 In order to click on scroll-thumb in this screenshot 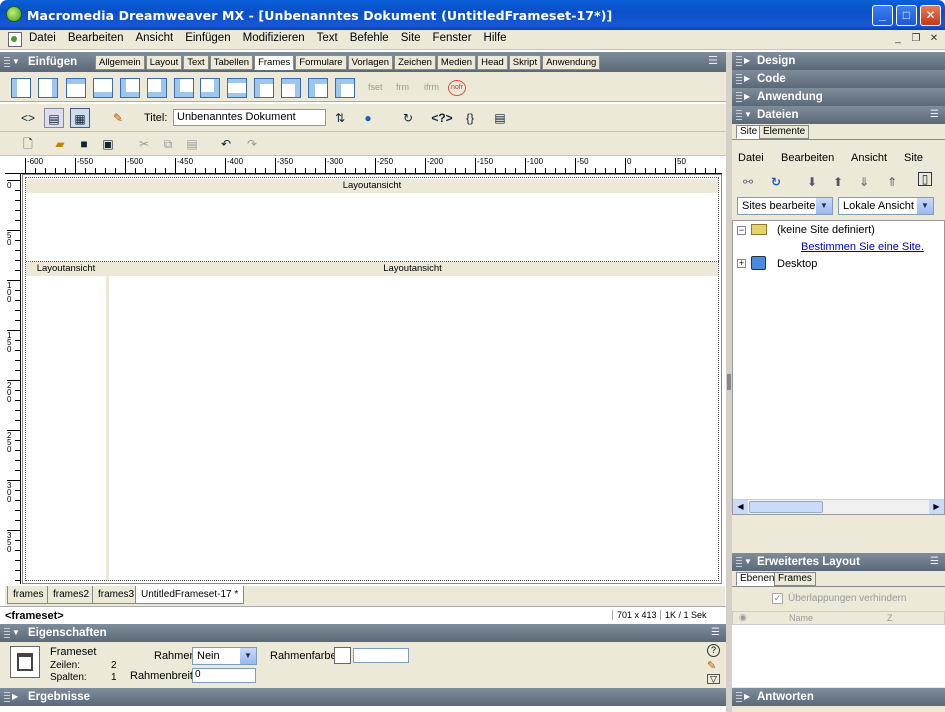, I will do `click(786, 507)`.